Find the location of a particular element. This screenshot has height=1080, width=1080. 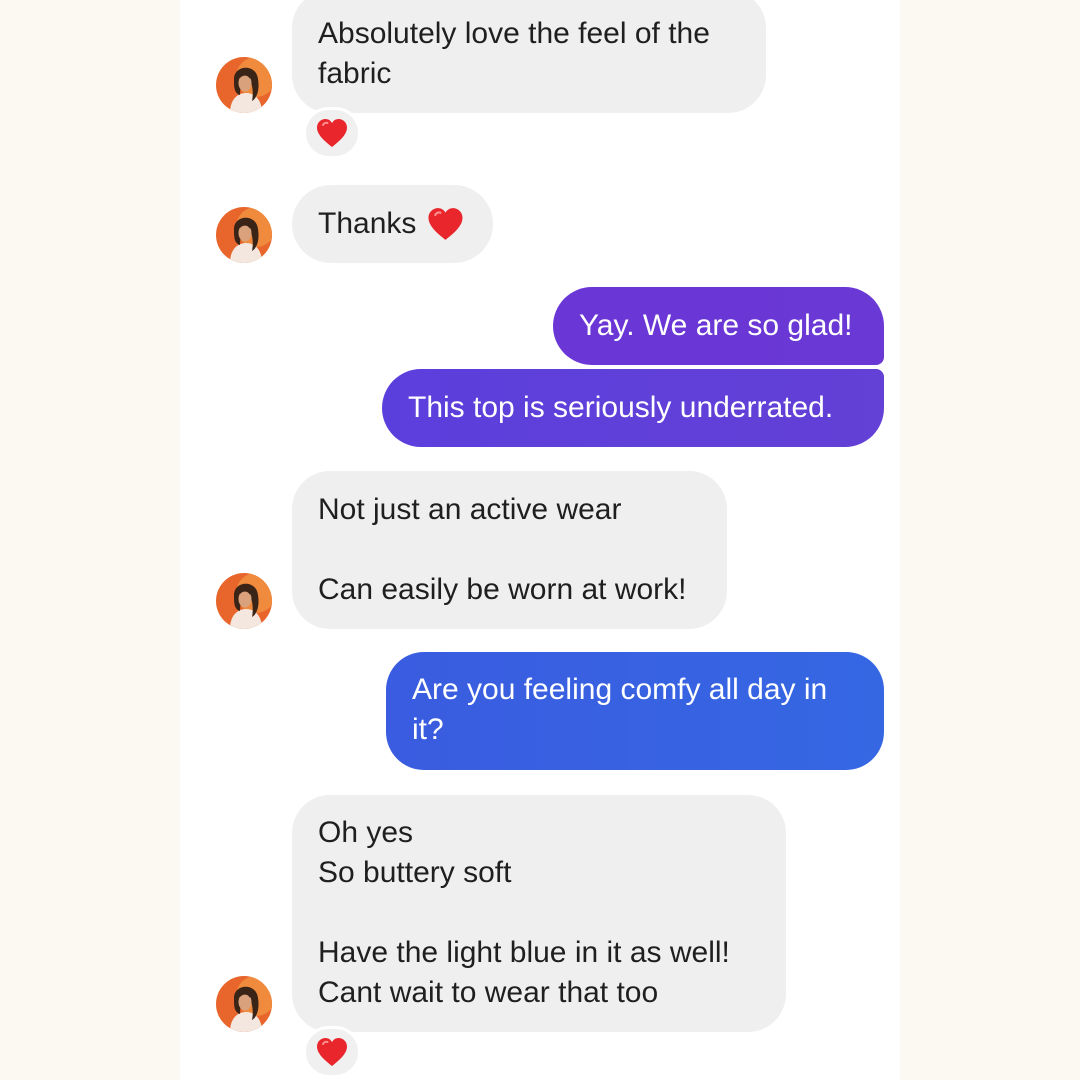

message-bubble-outgoing: This top is seriously underrated. is located at coordinates (633, 408).